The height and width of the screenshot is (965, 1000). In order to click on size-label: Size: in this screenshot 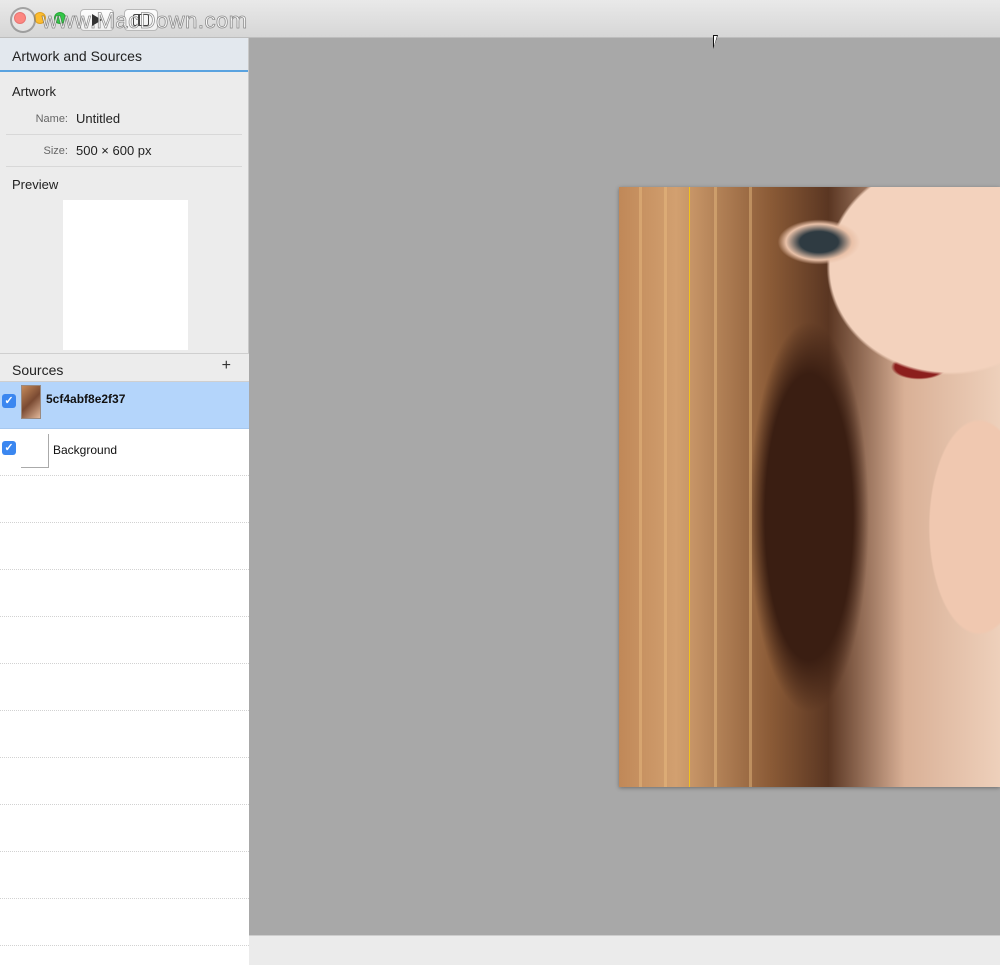, I will do `click(55, 150)`.